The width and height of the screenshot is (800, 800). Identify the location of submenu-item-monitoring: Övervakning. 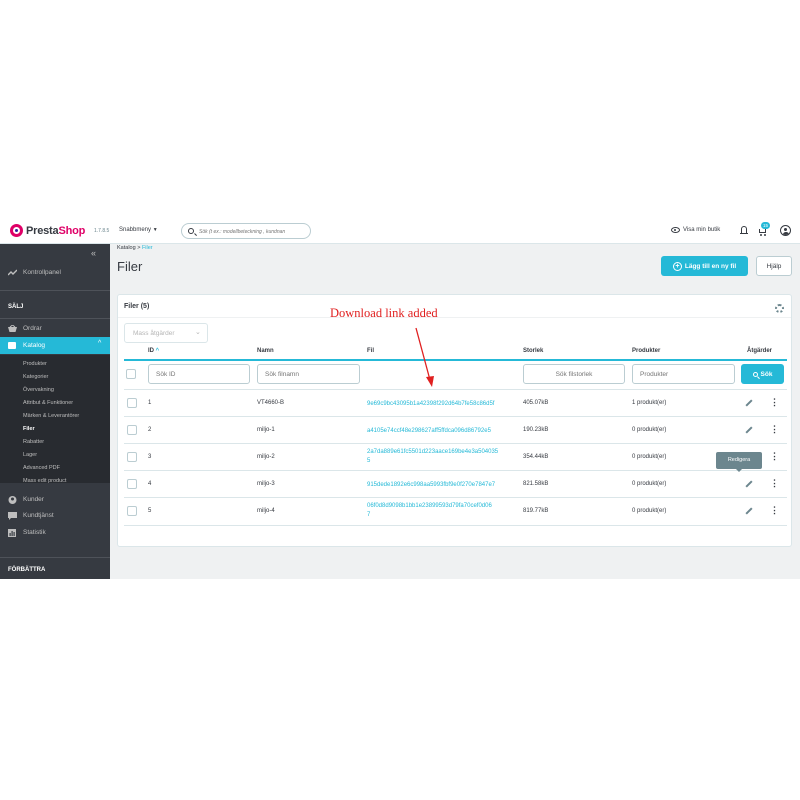
(38, 390).